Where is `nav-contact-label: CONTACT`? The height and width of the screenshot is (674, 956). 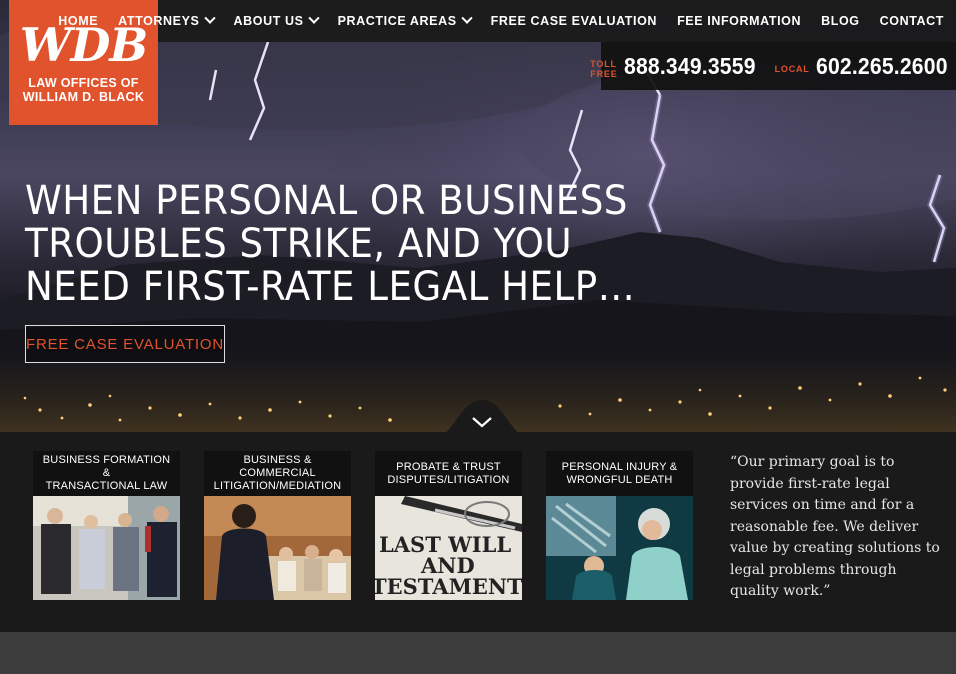
nav-contact-label: CONTACT is located at coordinates (911, 21).